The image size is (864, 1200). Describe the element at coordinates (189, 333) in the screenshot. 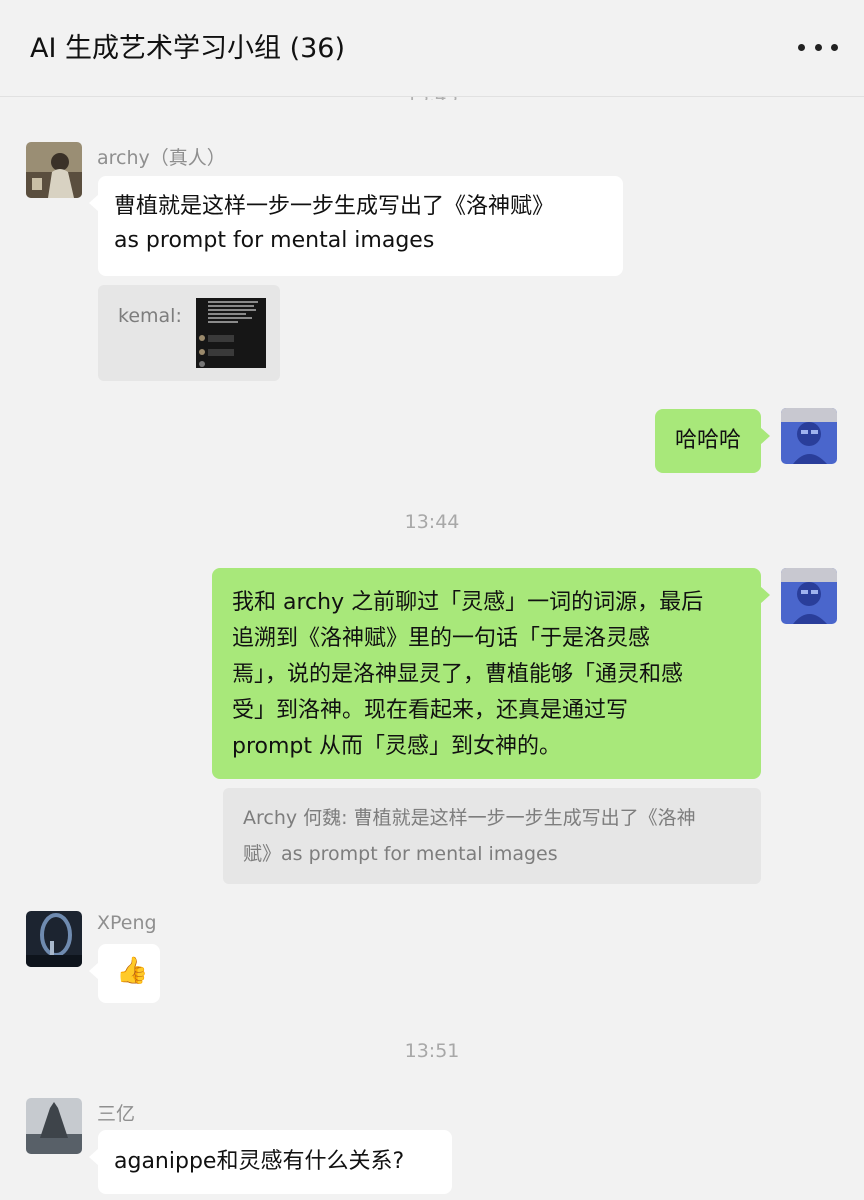

I see `quoted-message-kemal: kemal:` at that location.